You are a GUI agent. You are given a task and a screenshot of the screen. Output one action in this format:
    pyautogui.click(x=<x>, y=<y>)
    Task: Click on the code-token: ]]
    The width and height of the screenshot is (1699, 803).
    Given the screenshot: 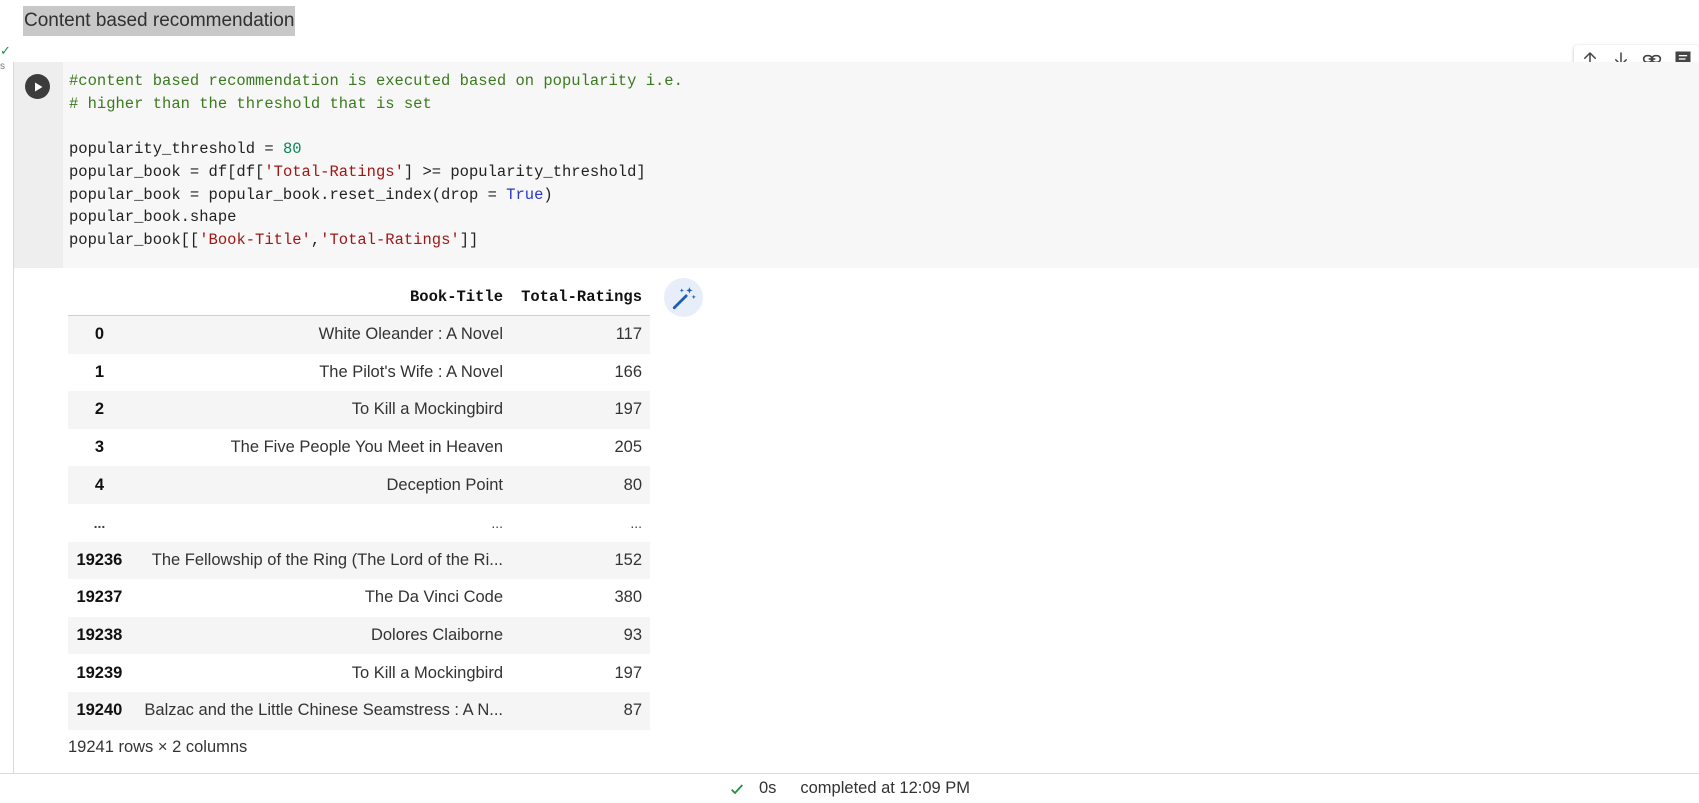 What is the action you would take?
    pyautogui.click(x=469, y=239)
    